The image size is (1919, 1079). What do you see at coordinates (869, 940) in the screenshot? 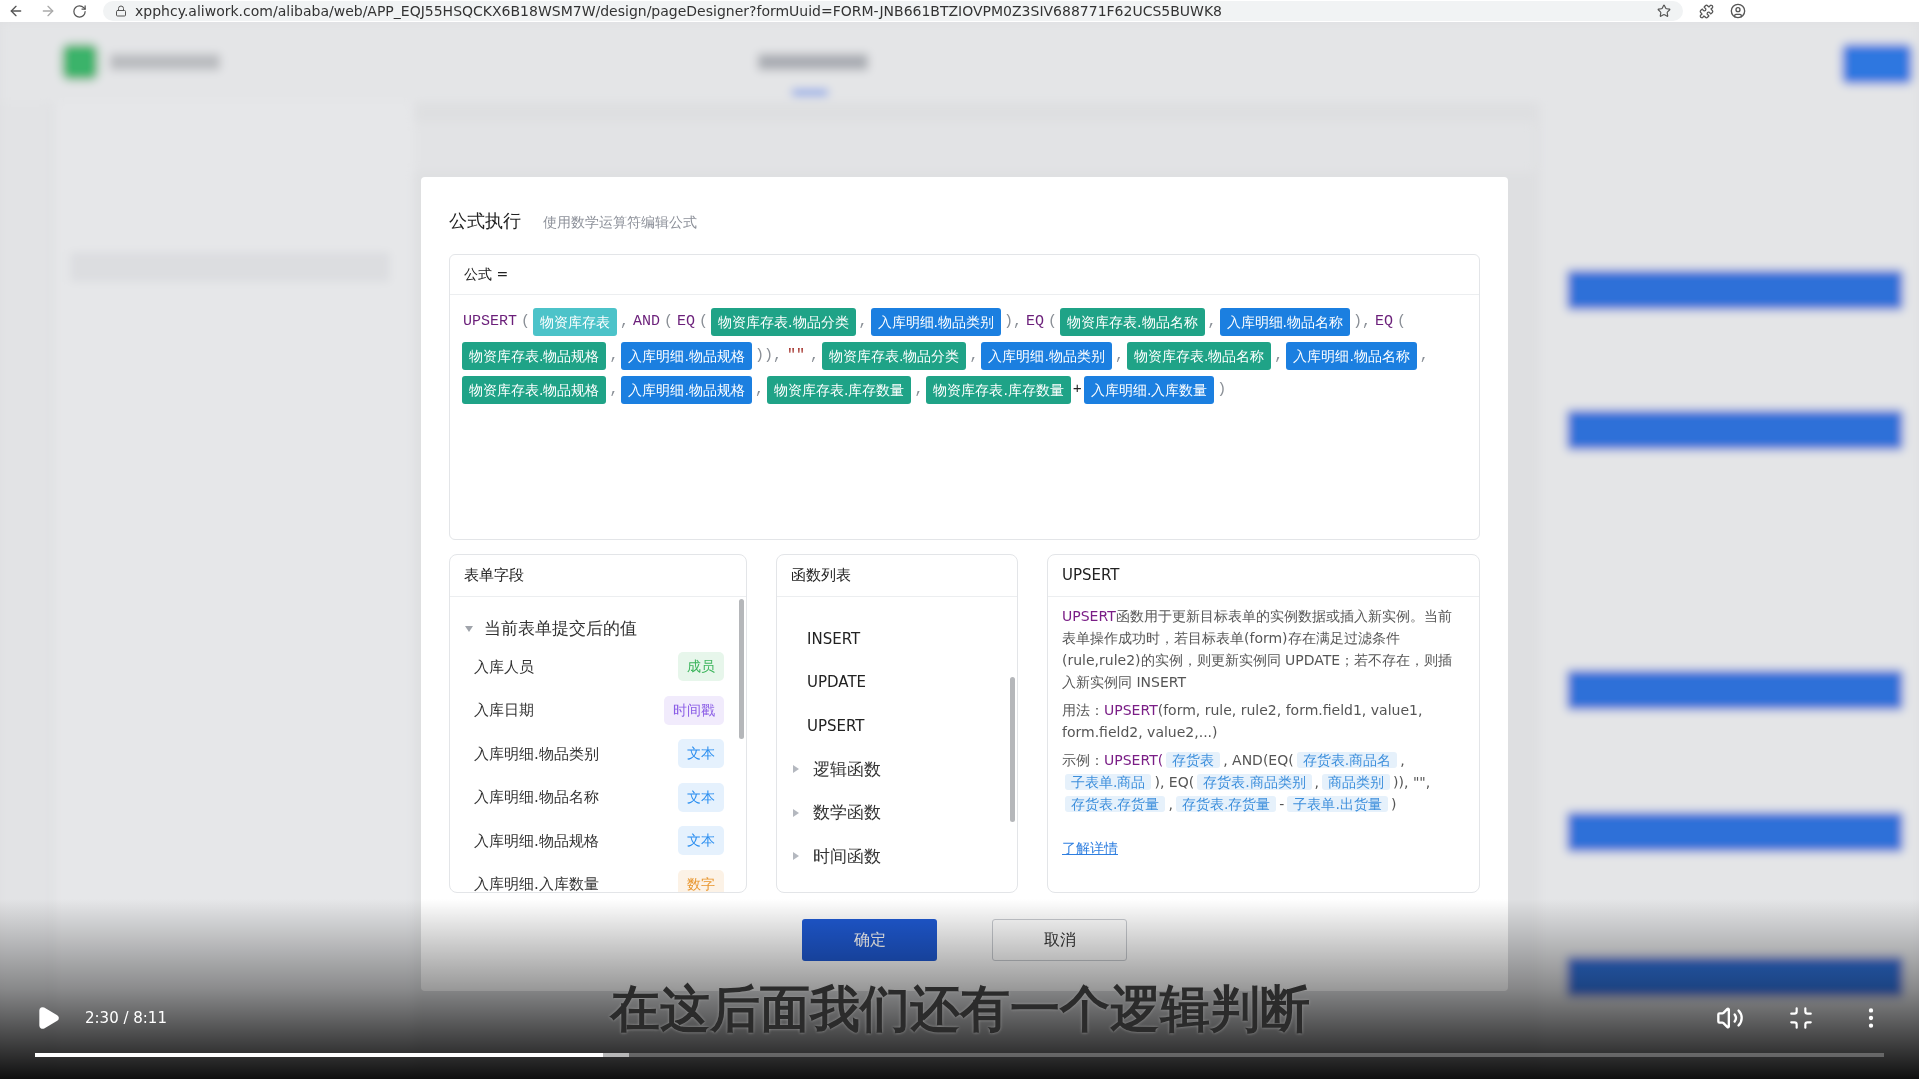
I see `confirm-button: 确定` at bounding box center [869, 940].